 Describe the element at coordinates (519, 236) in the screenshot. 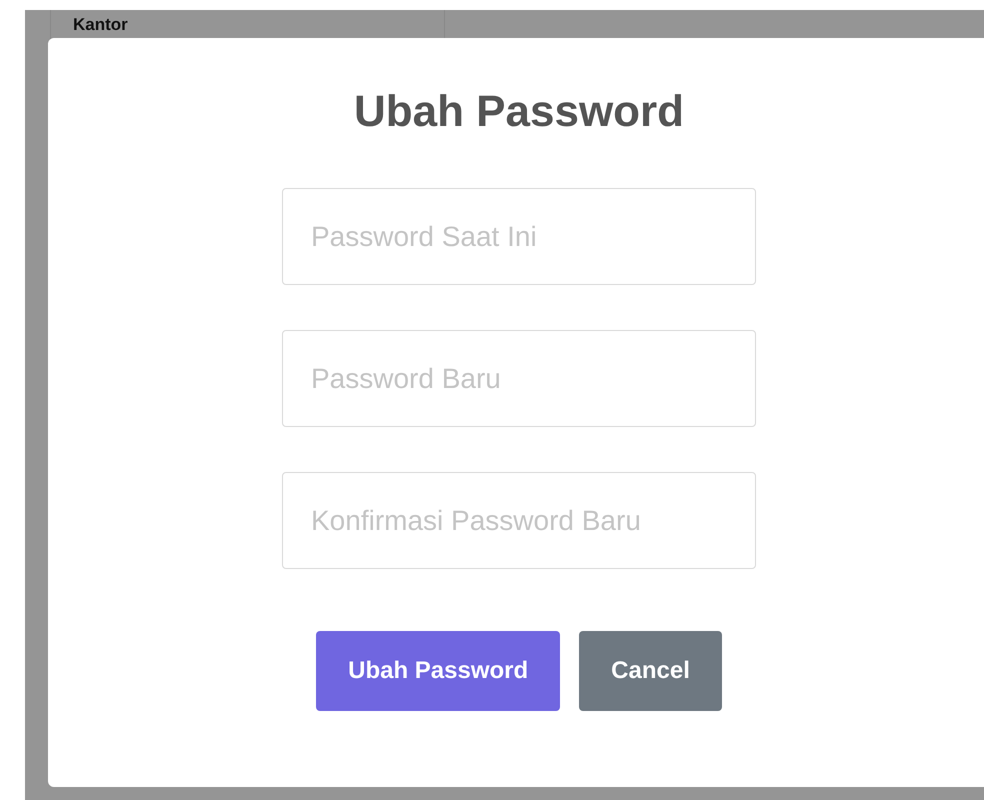

I see `password-field: Password Saat Ini` at that location.